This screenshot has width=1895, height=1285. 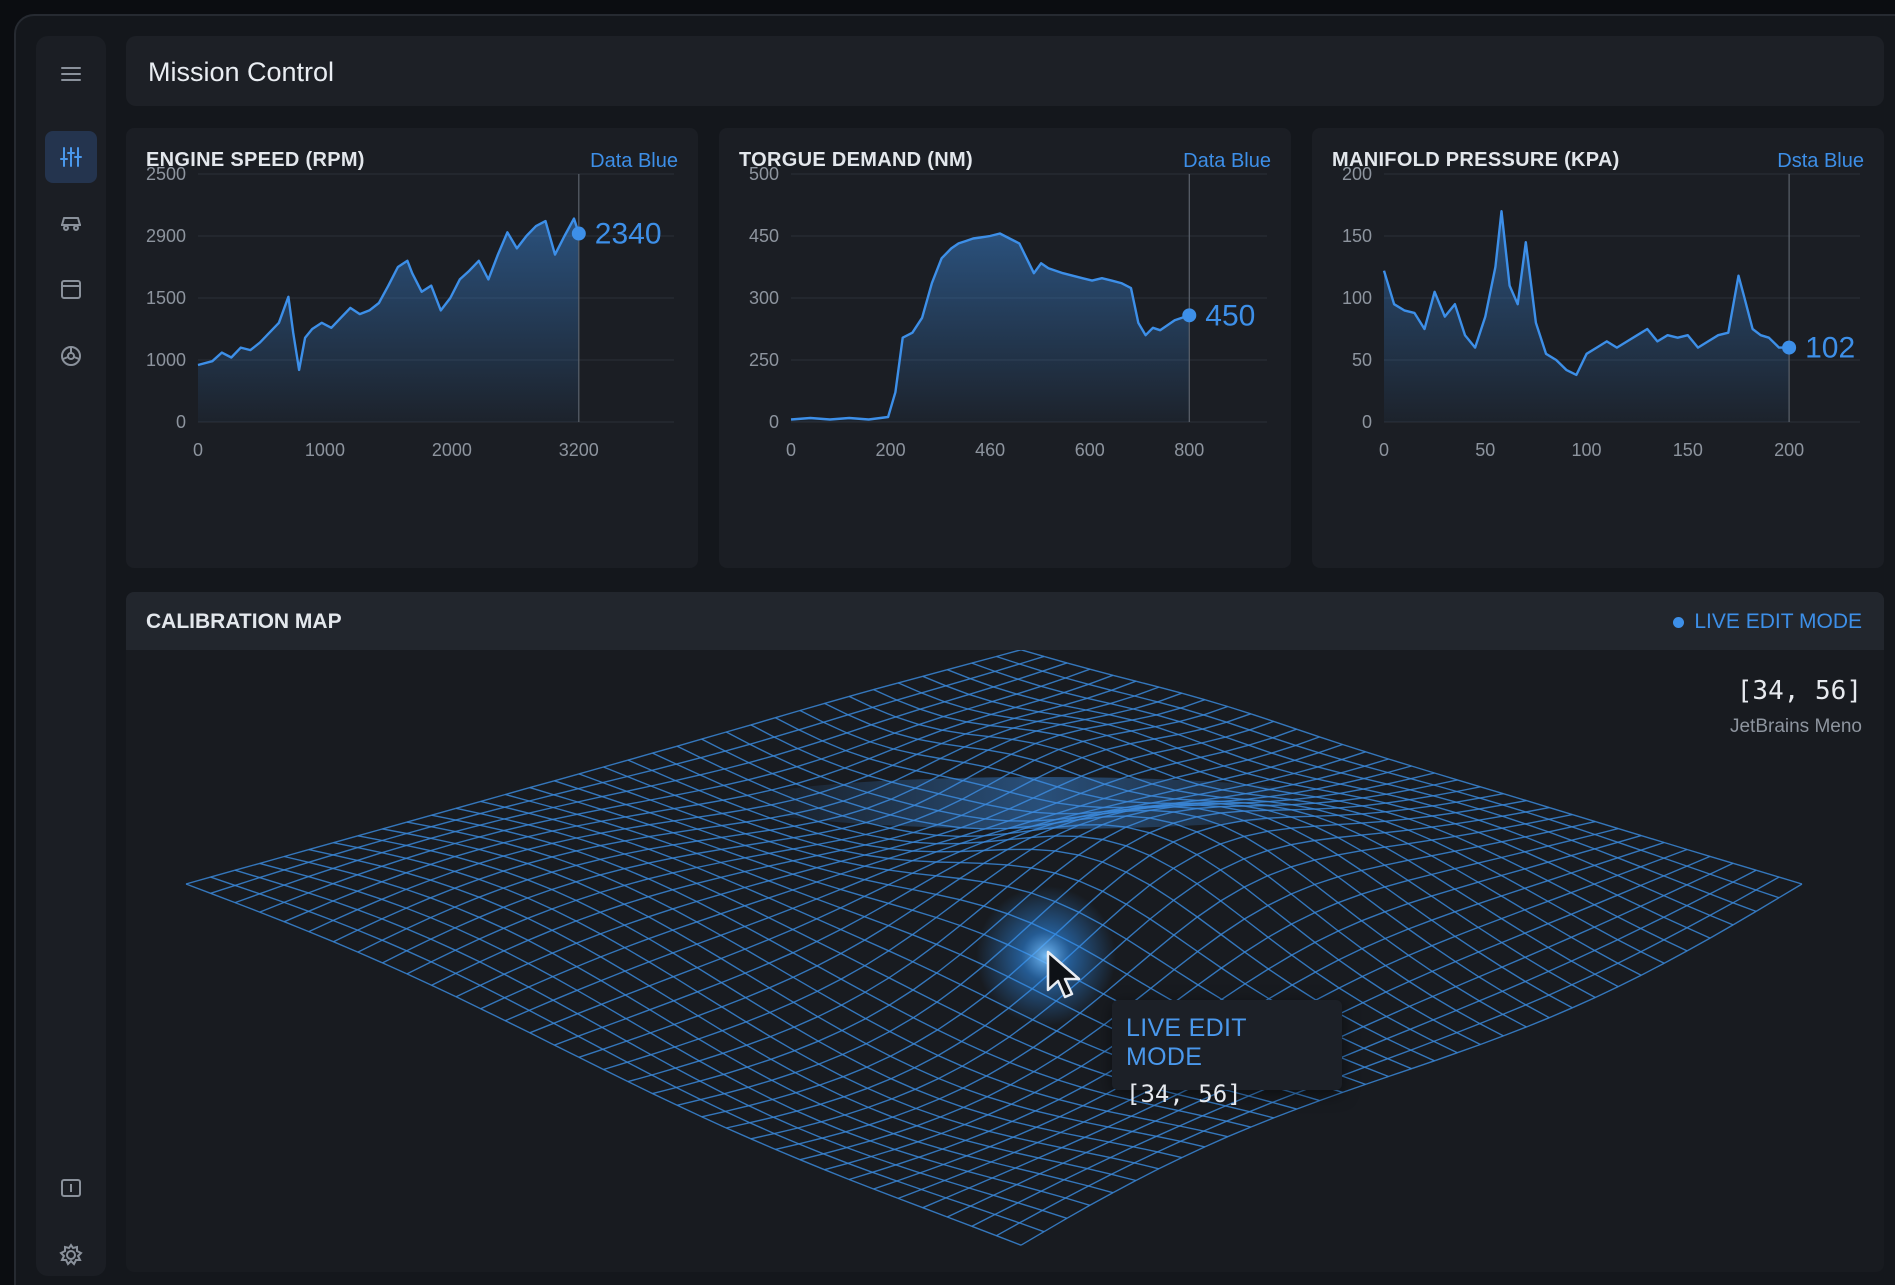 I want to click on mesh-ridge-highlight, so click(x=1041, y=803).